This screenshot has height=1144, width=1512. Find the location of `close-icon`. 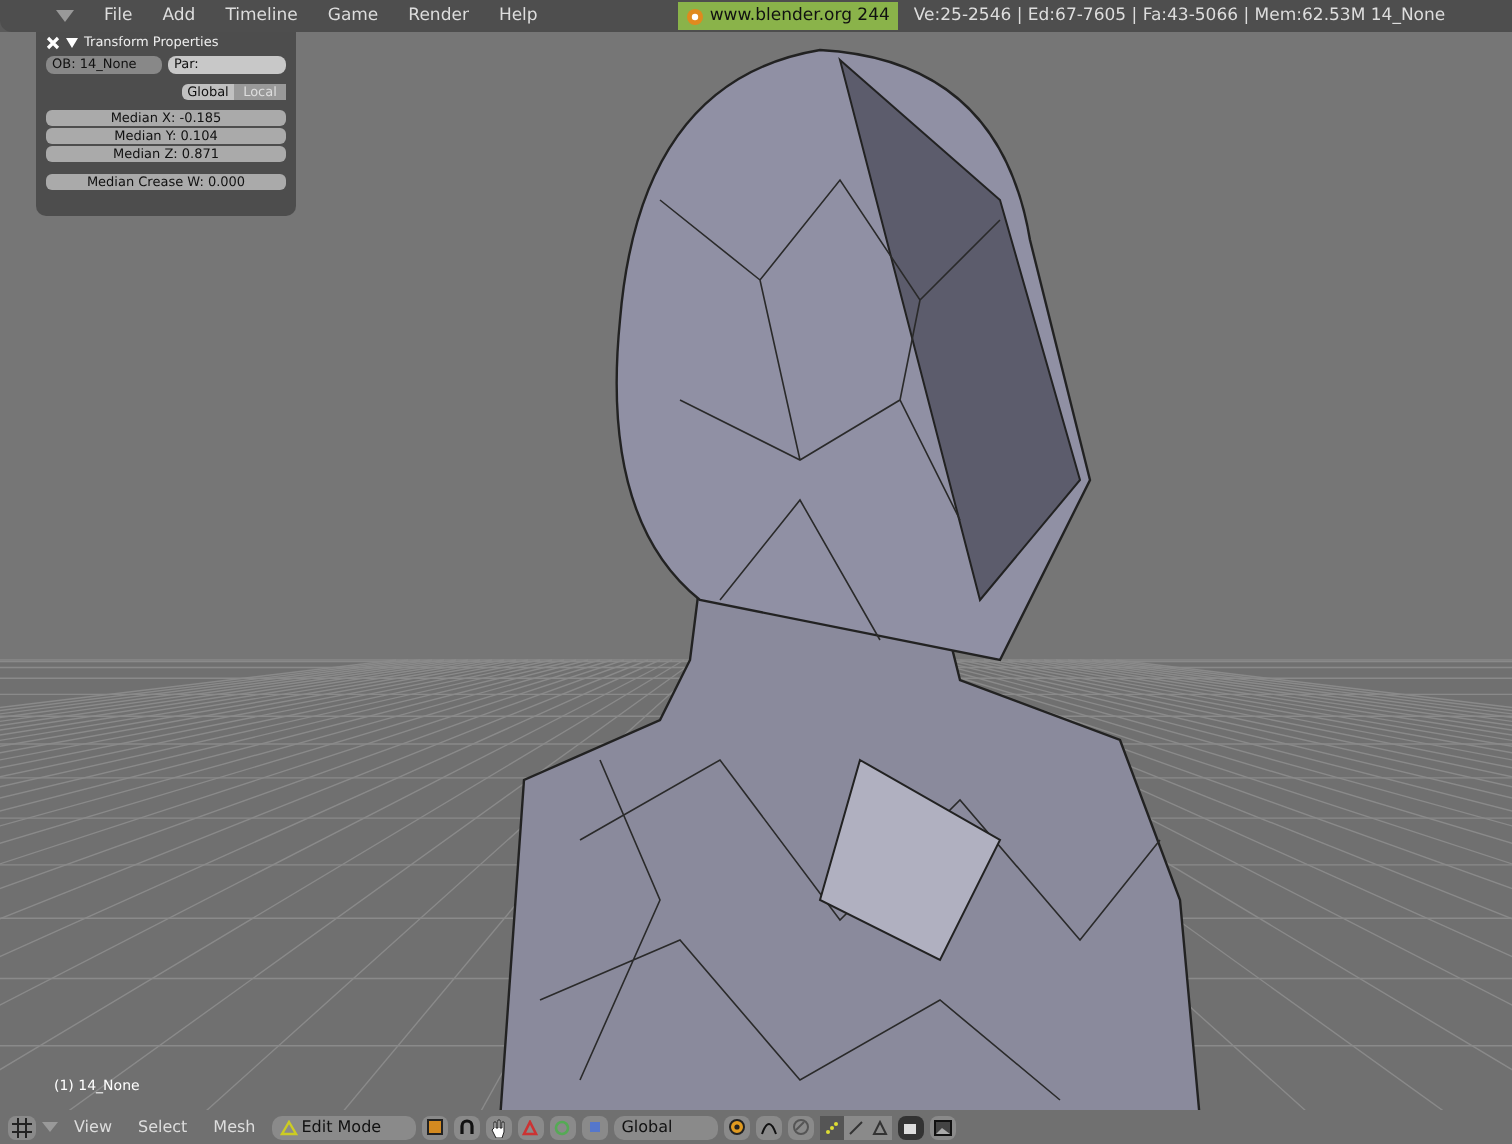

close-icon is located at coordinates (53, 42).